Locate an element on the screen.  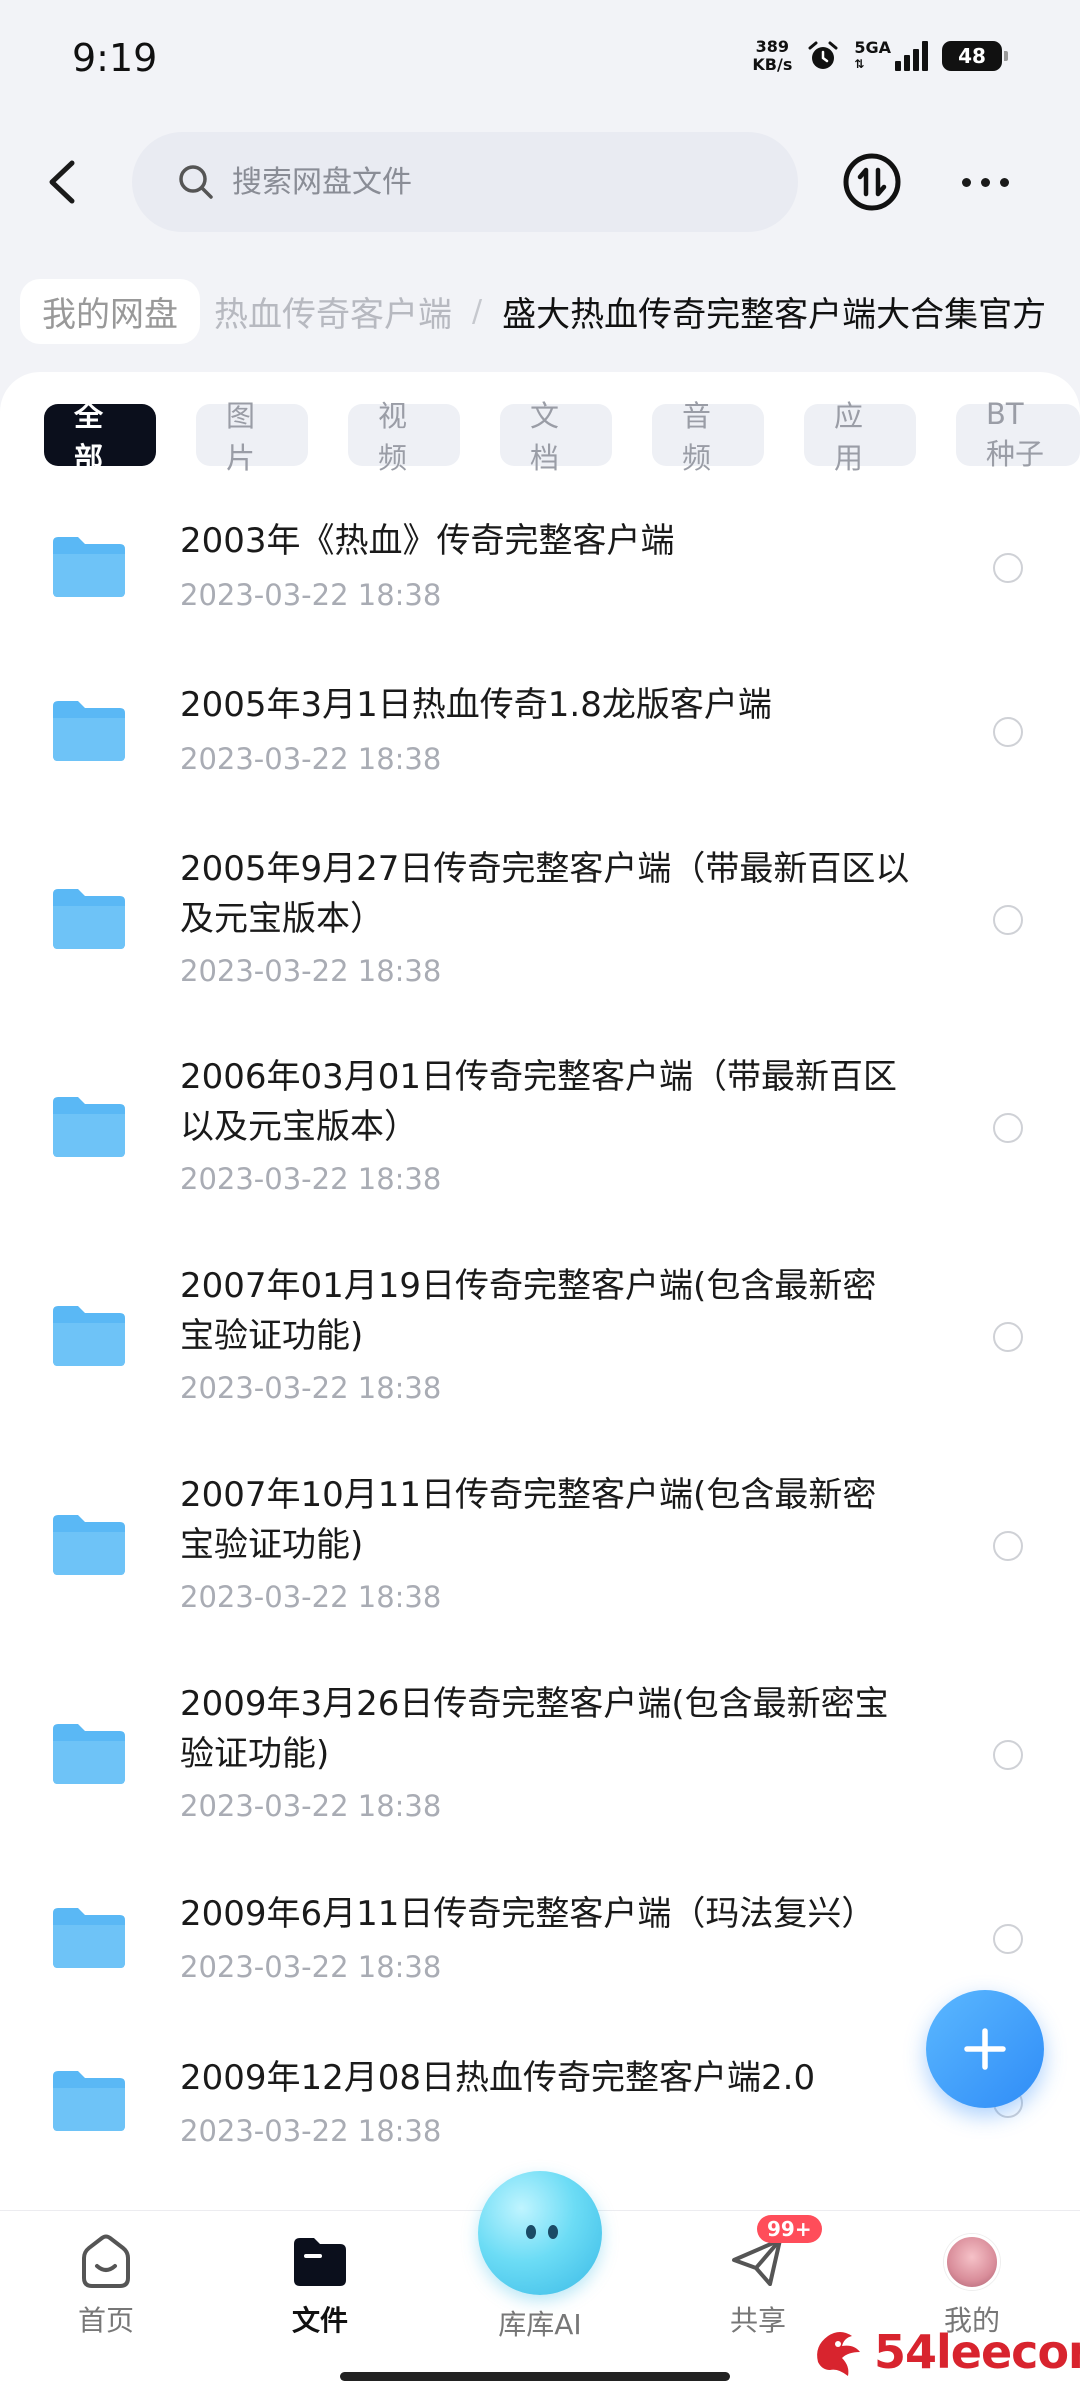
network-type-label: 5GA is located at coordinates (872, 47).